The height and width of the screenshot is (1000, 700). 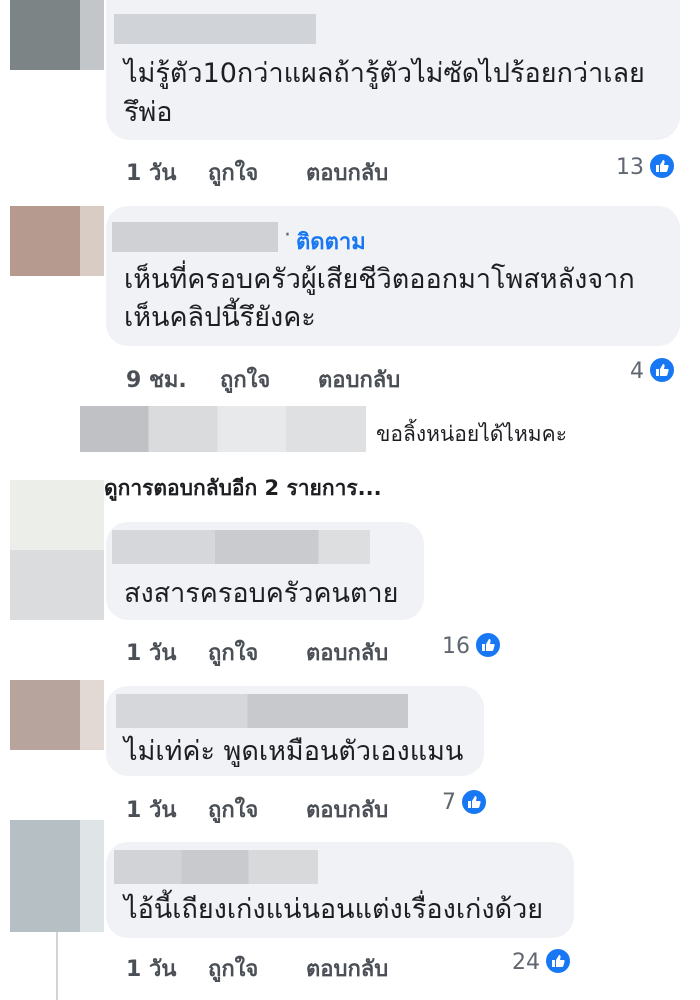 What do you see at coordinates (294, 751) in the screenshot?
I see `comment-text: ไม่เท่ค่ะ พูดเหมือนตัวเองแมน` at bounding box center [294, 751].